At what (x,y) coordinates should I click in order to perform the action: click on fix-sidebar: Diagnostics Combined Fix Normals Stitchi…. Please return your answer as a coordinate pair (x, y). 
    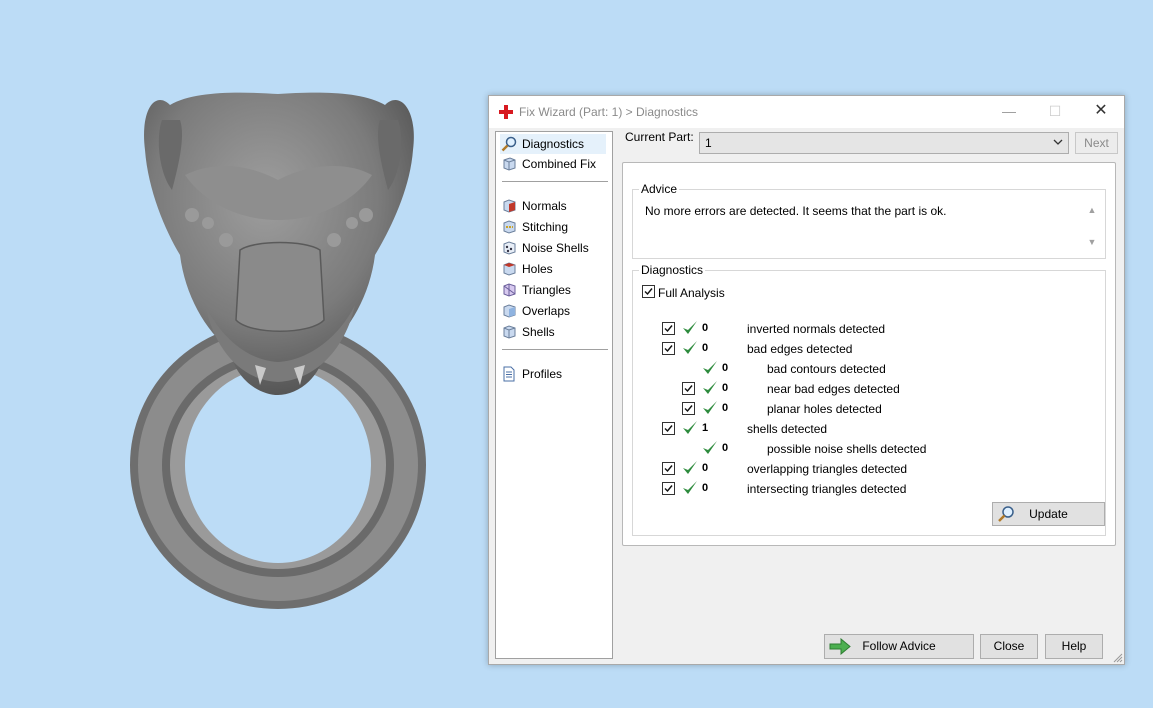
    Looking at the image, I should click on (554, 395).